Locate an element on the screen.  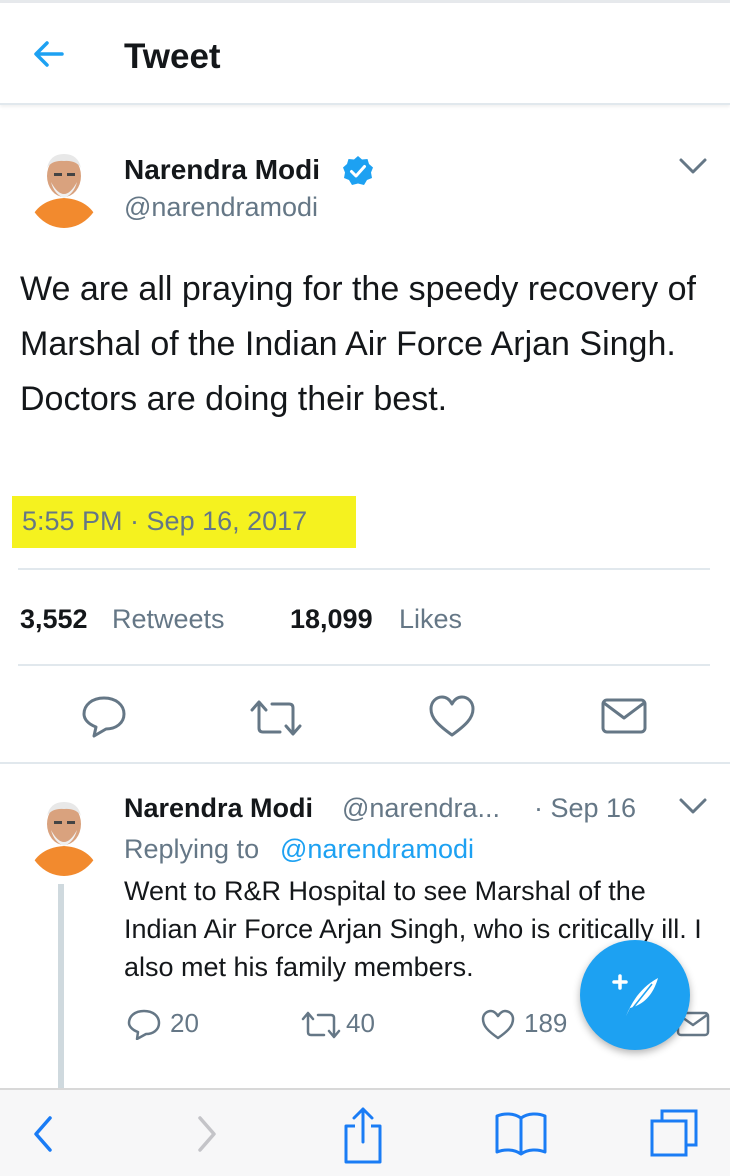
author-handle: @narendramodi is located at coordinates (221, 207).